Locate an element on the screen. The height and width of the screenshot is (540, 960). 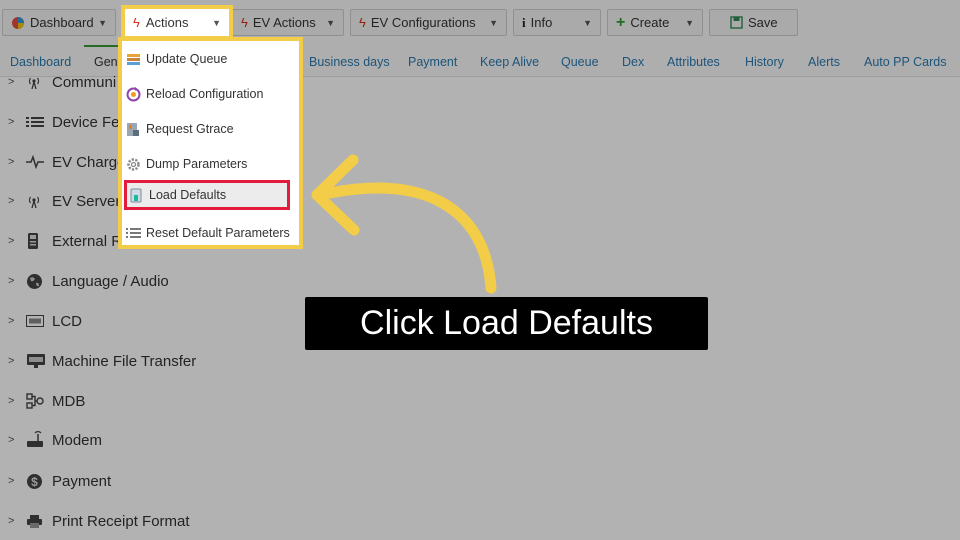
callout-text: Click Load Defaults is located at coordinates (506, 323).